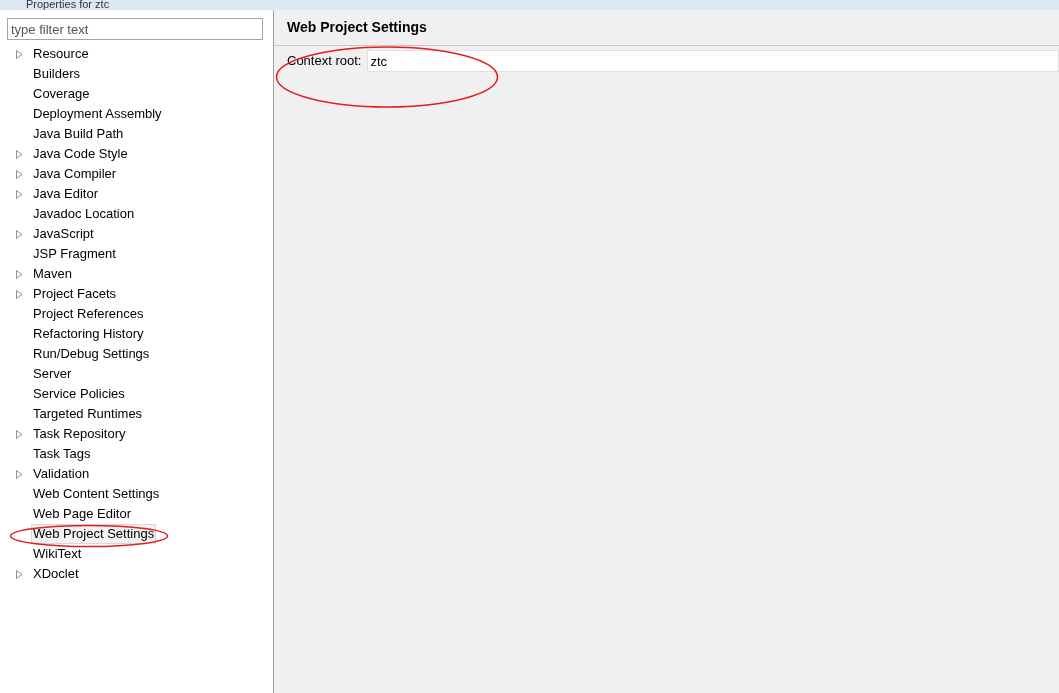  Describe the element at coordinates (53, 274) in the screenshot. I see `tree-item: Maven` at that location.